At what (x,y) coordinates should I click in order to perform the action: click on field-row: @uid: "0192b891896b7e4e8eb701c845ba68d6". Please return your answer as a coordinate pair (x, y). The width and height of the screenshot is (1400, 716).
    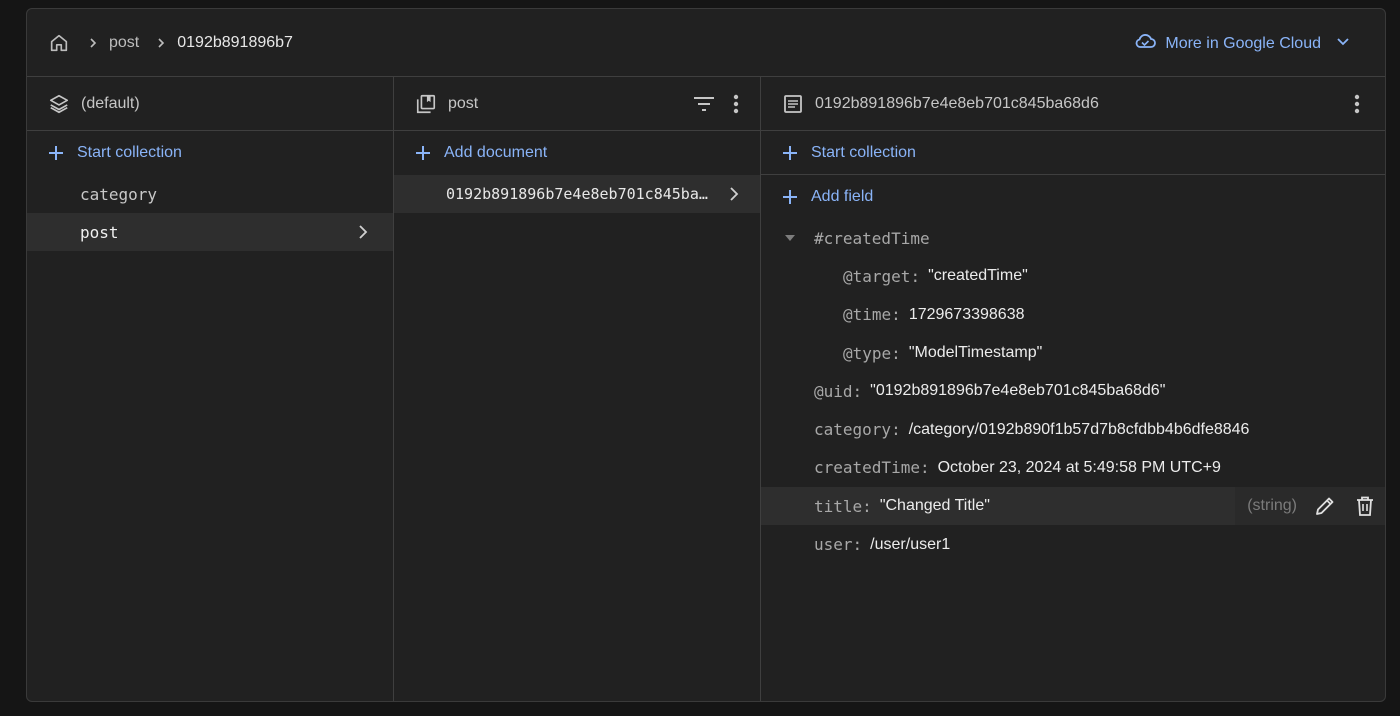
    Looking at the image, I should click on (1073, 391).